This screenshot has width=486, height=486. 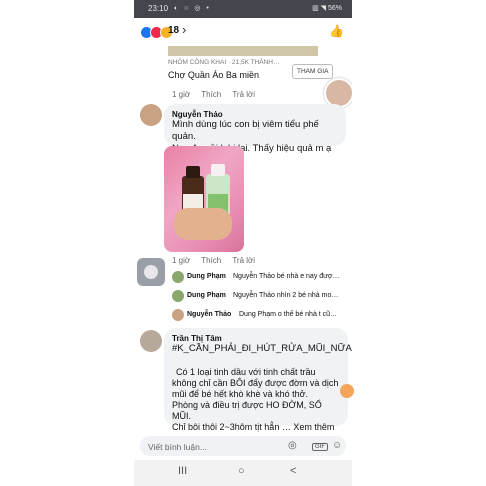 What do you see at coordinates (327, 8) in the screenshot?
I see `system-icons: ▥ ◥ 56%` at bounding box center [327, 8].